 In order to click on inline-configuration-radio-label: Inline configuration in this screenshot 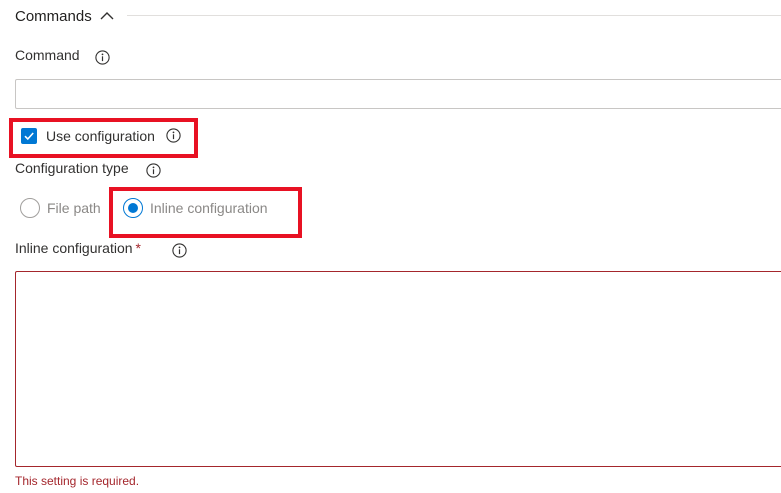, I will do `click(209, 208)`.